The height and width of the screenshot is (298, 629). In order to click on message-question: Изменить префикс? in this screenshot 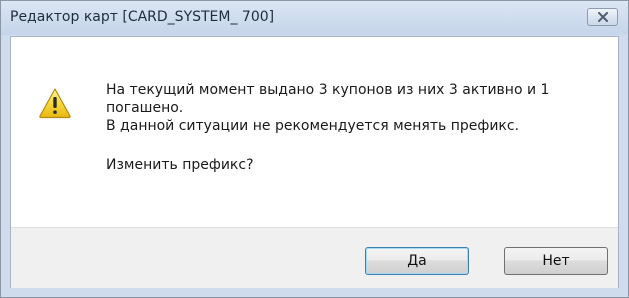, I will do `click(180, 165)`.